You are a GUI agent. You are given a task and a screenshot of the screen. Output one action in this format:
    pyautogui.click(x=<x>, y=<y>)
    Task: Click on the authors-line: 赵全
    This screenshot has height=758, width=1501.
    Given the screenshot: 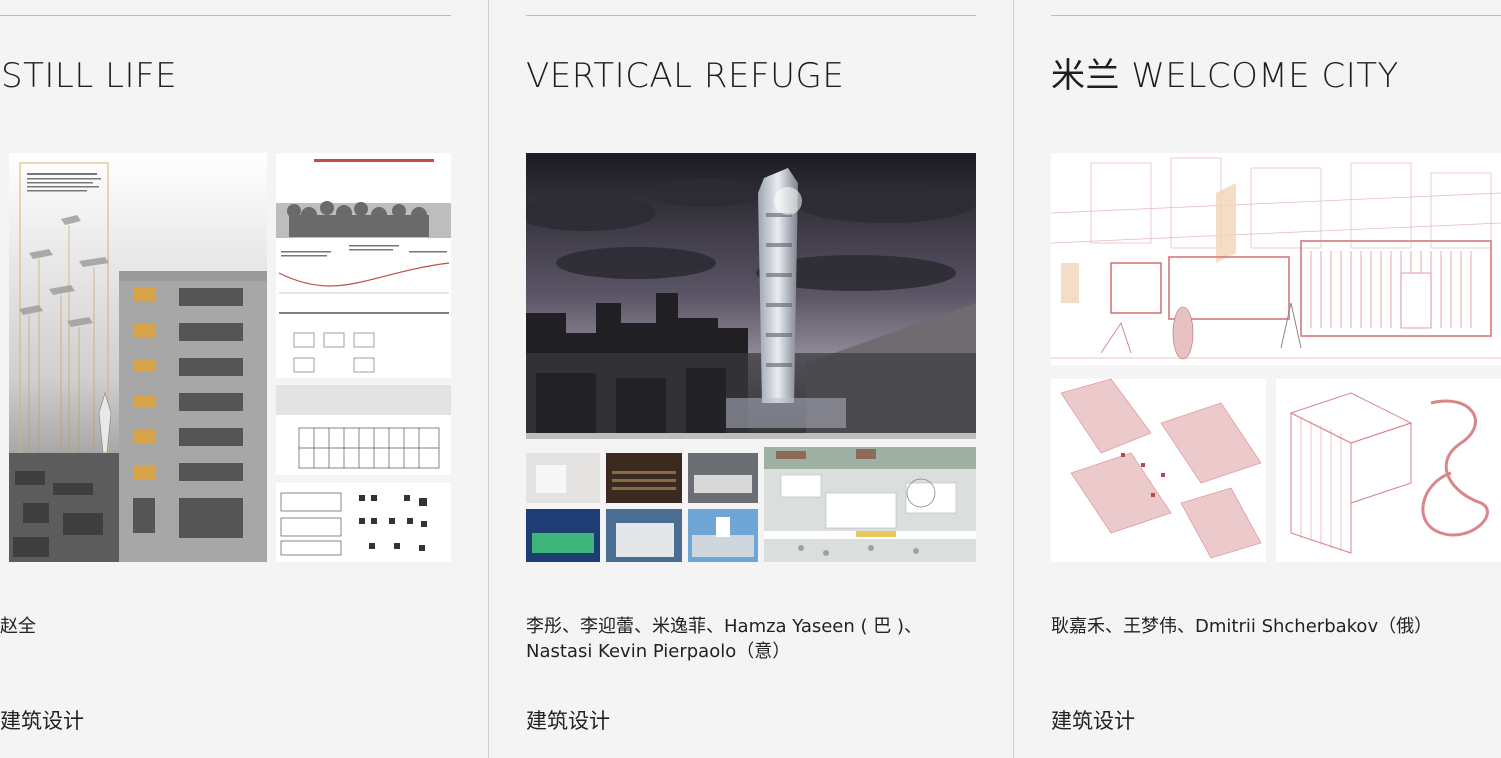 What is the action you would take?
    pyautogui.click(x=18, y=626)
    